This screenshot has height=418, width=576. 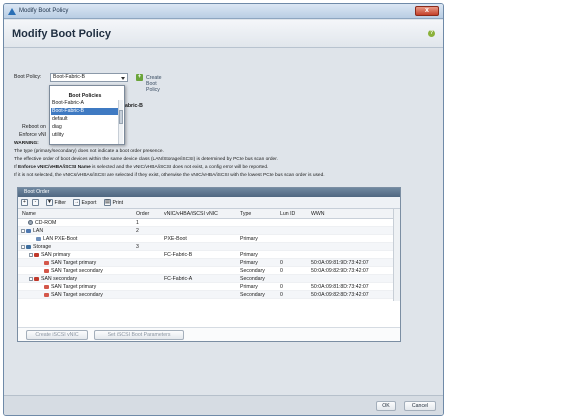 What do you see at coordinates (206, 239) in the screenshot?
I see `table-row: LAN PXE-Boot PXE-Boot Primary` at bounding box center [206, 239].